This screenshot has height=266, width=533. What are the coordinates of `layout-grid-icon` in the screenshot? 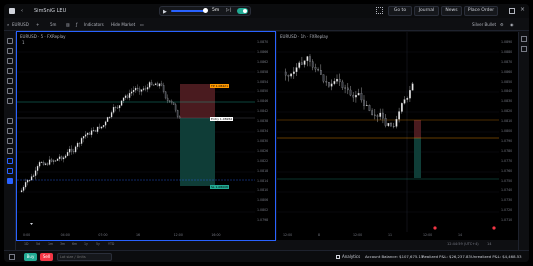 It's located at (12, 257).